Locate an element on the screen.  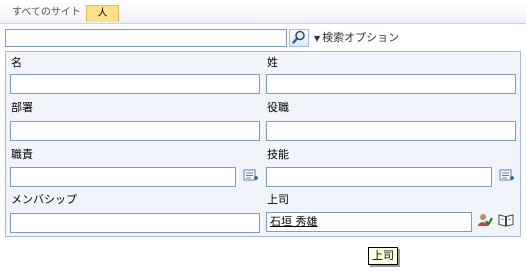
skills-picker-button is located at coordinates (507, 177).